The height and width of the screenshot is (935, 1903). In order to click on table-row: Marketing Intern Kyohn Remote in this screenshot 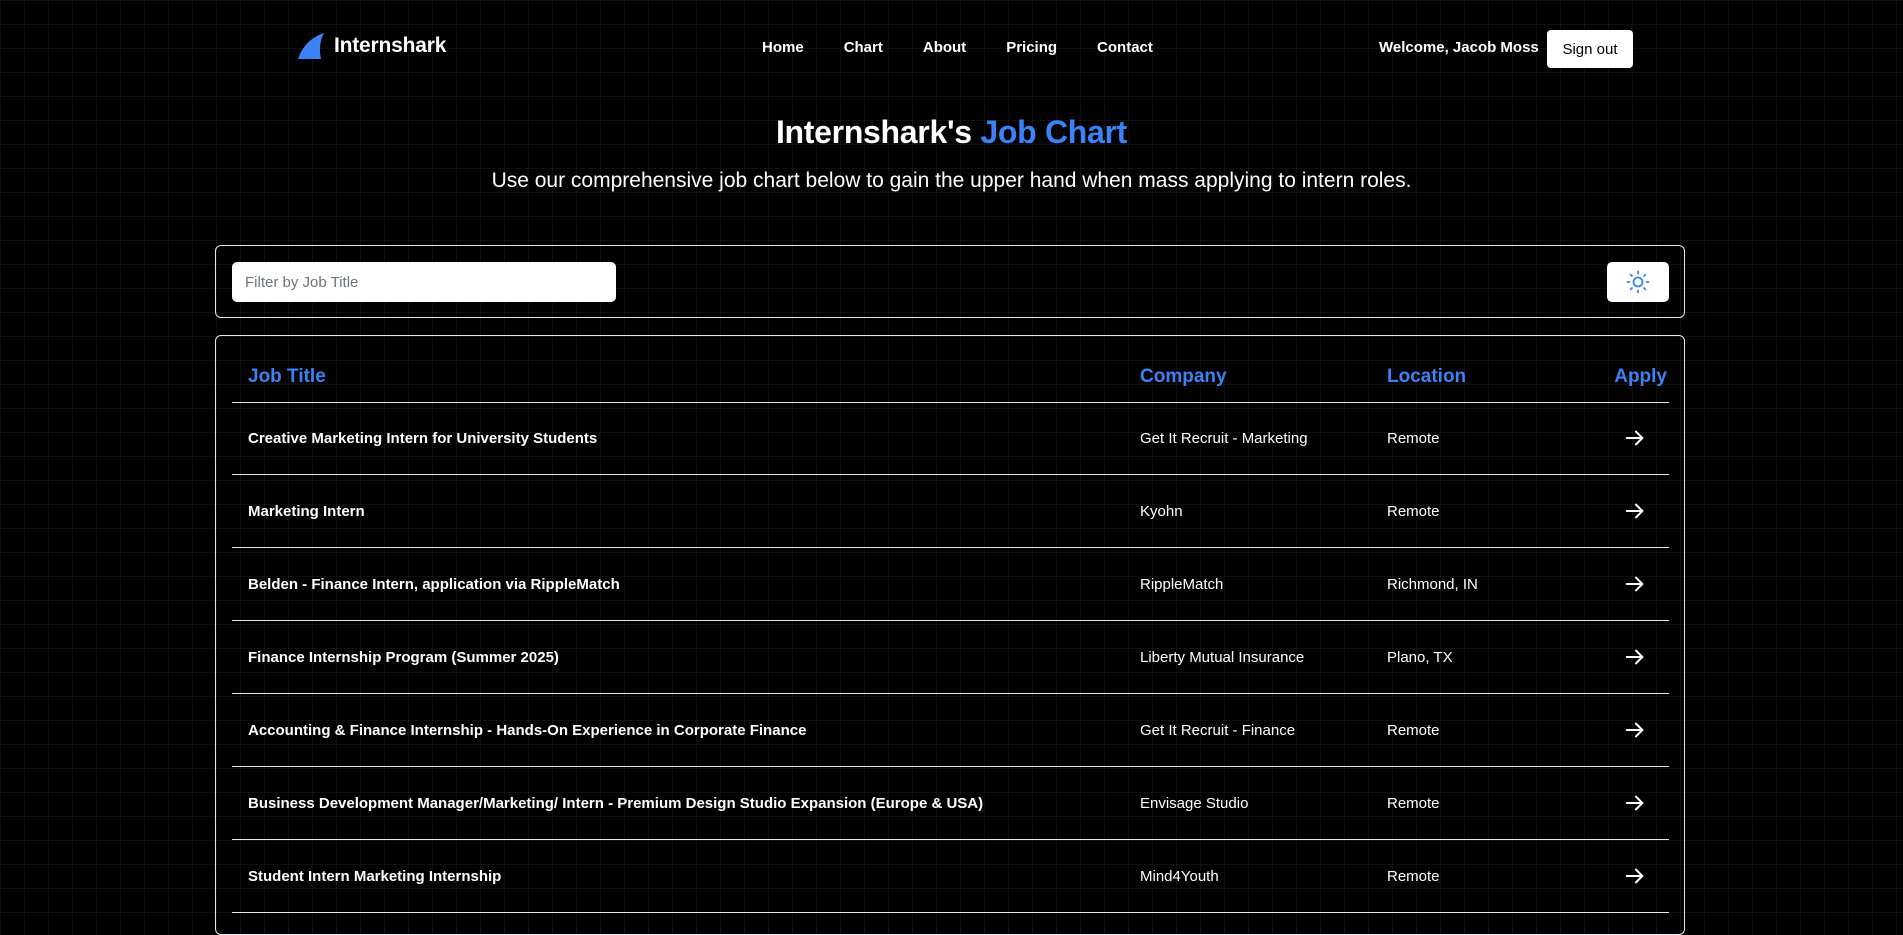, I will do `click(950, 511)`.